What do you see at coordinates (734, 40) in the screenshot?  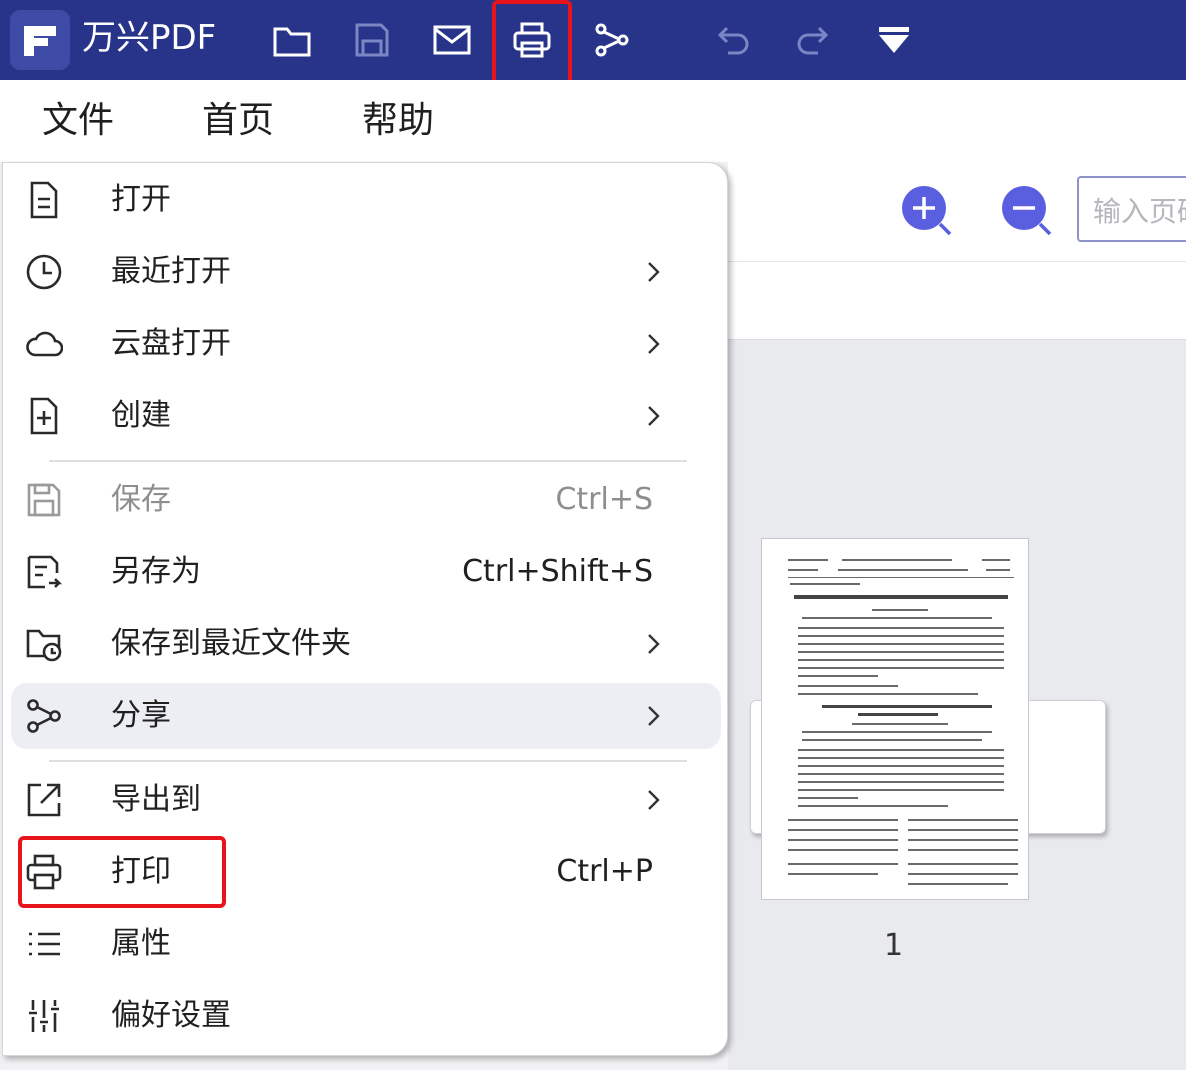 I see `undo-icon` at bounding box center [734, 40].